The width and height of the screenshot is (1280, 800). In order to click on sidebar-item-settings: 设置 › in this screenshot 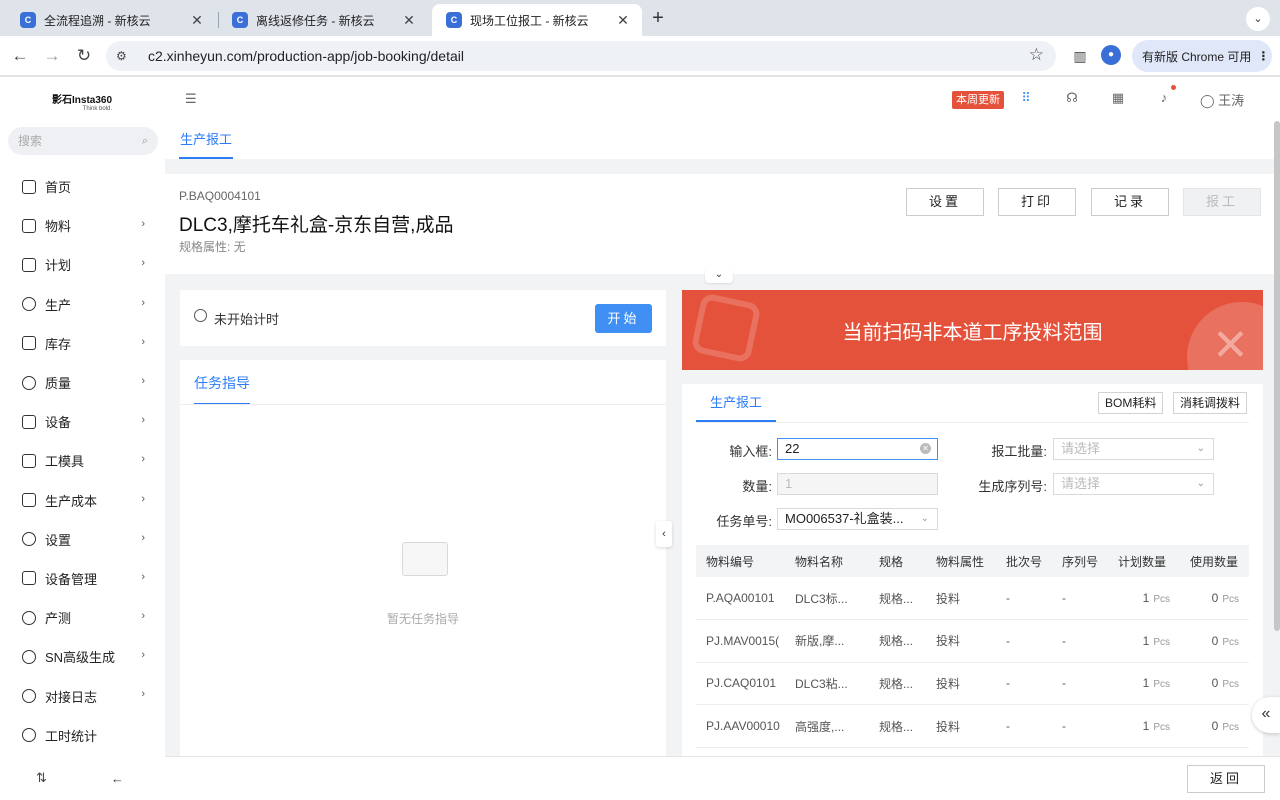, I will do `click(82, 539)`.